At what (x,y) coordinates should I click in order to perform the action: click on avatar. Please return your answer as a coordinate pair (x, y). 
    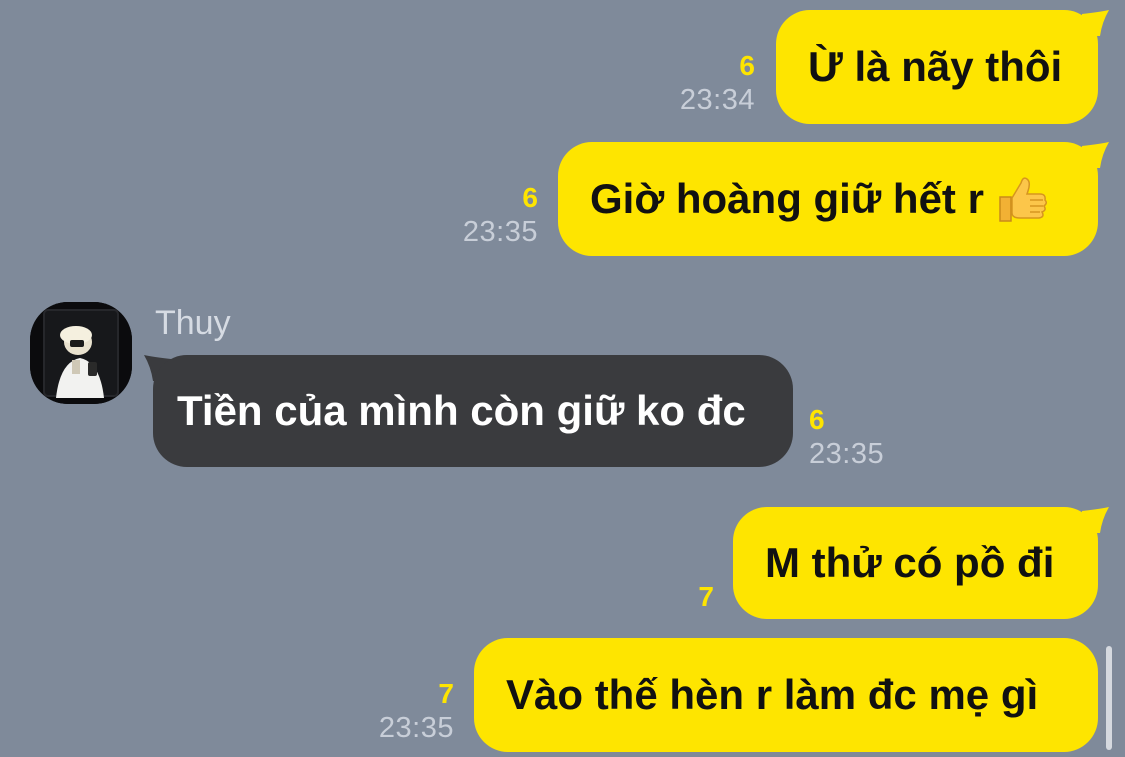
    Looking at the image, I should click on (81, 353).